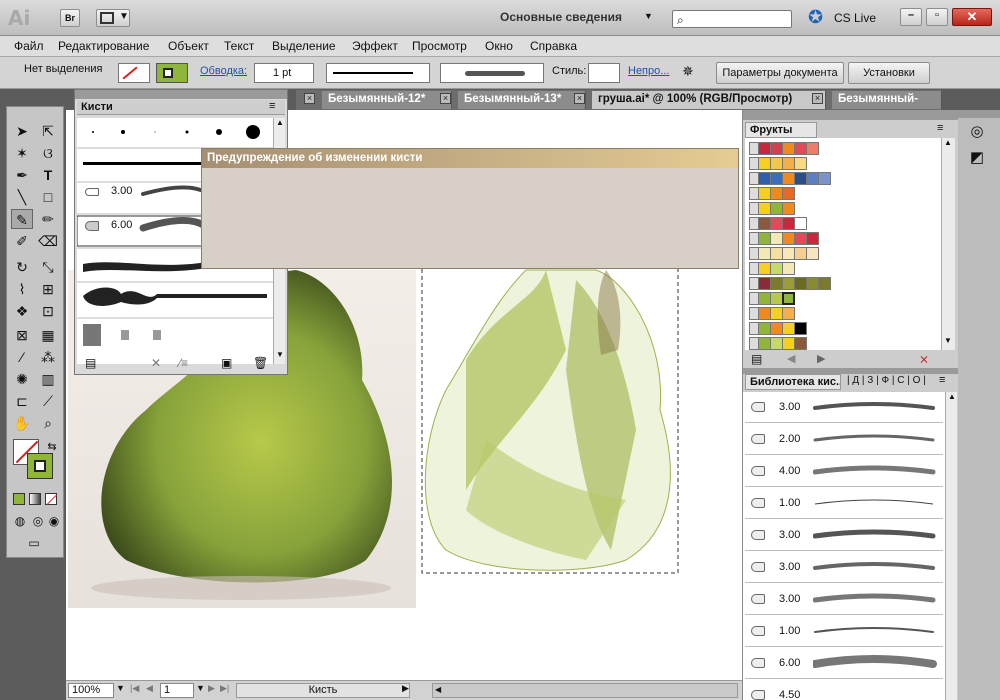 The image size is (1000, 700). I want to click on slice-tool-icon: ⟋, so click(48, 401).